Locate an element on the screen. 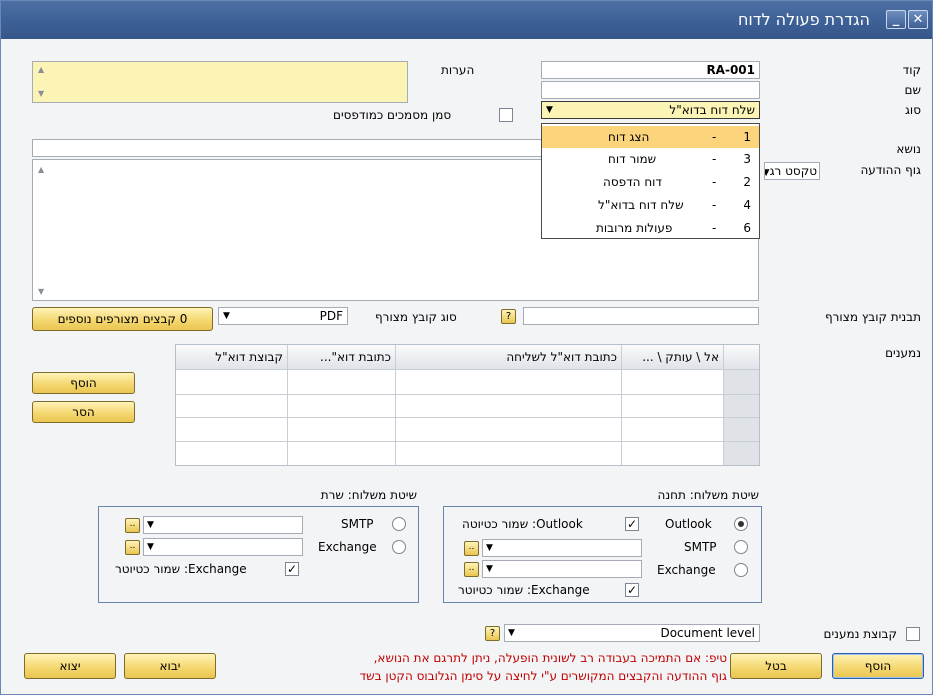 The height and width of the screenshot is (695, 933). doc-level-value: Document level is located at coordinates (707, 633).